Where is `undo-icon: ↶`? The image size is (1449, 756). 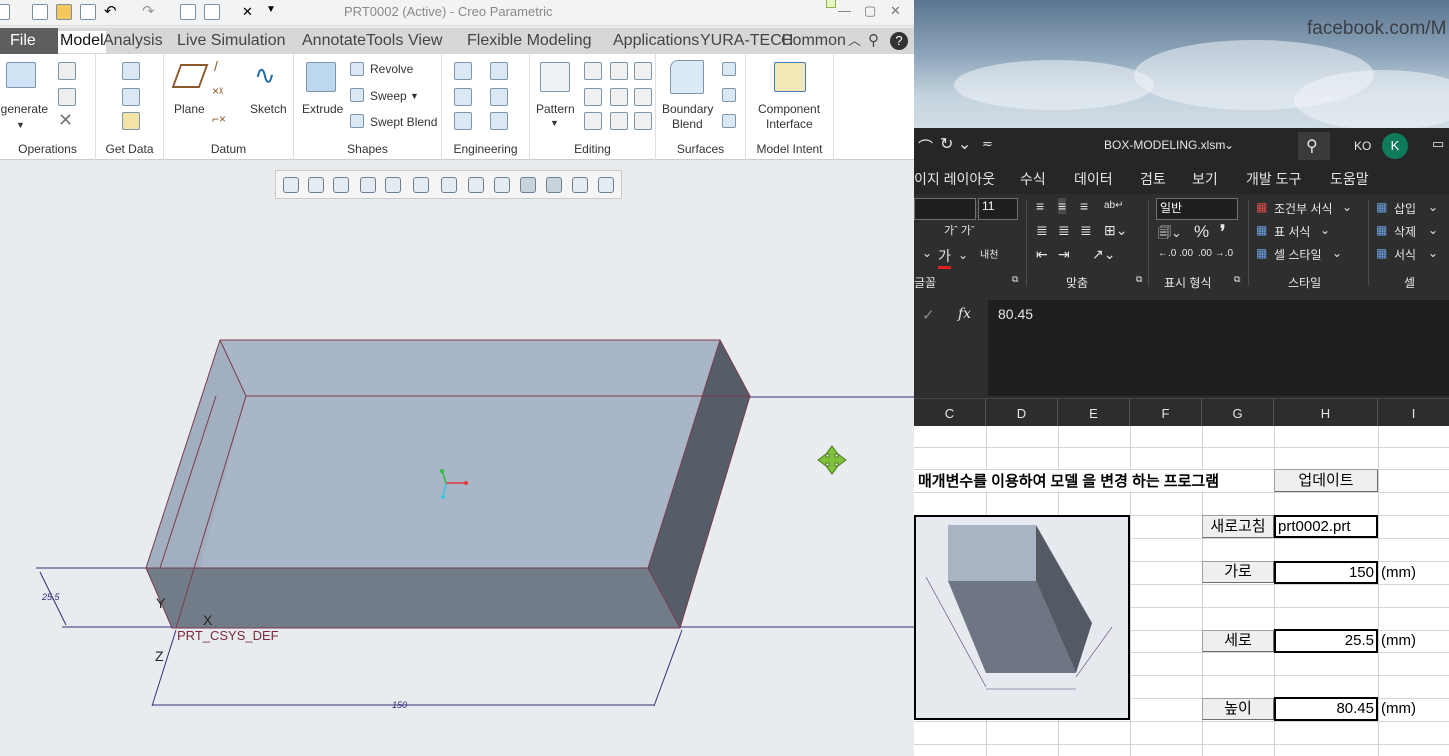 undo-icon: ↶ is located at coordinates (112, 11).